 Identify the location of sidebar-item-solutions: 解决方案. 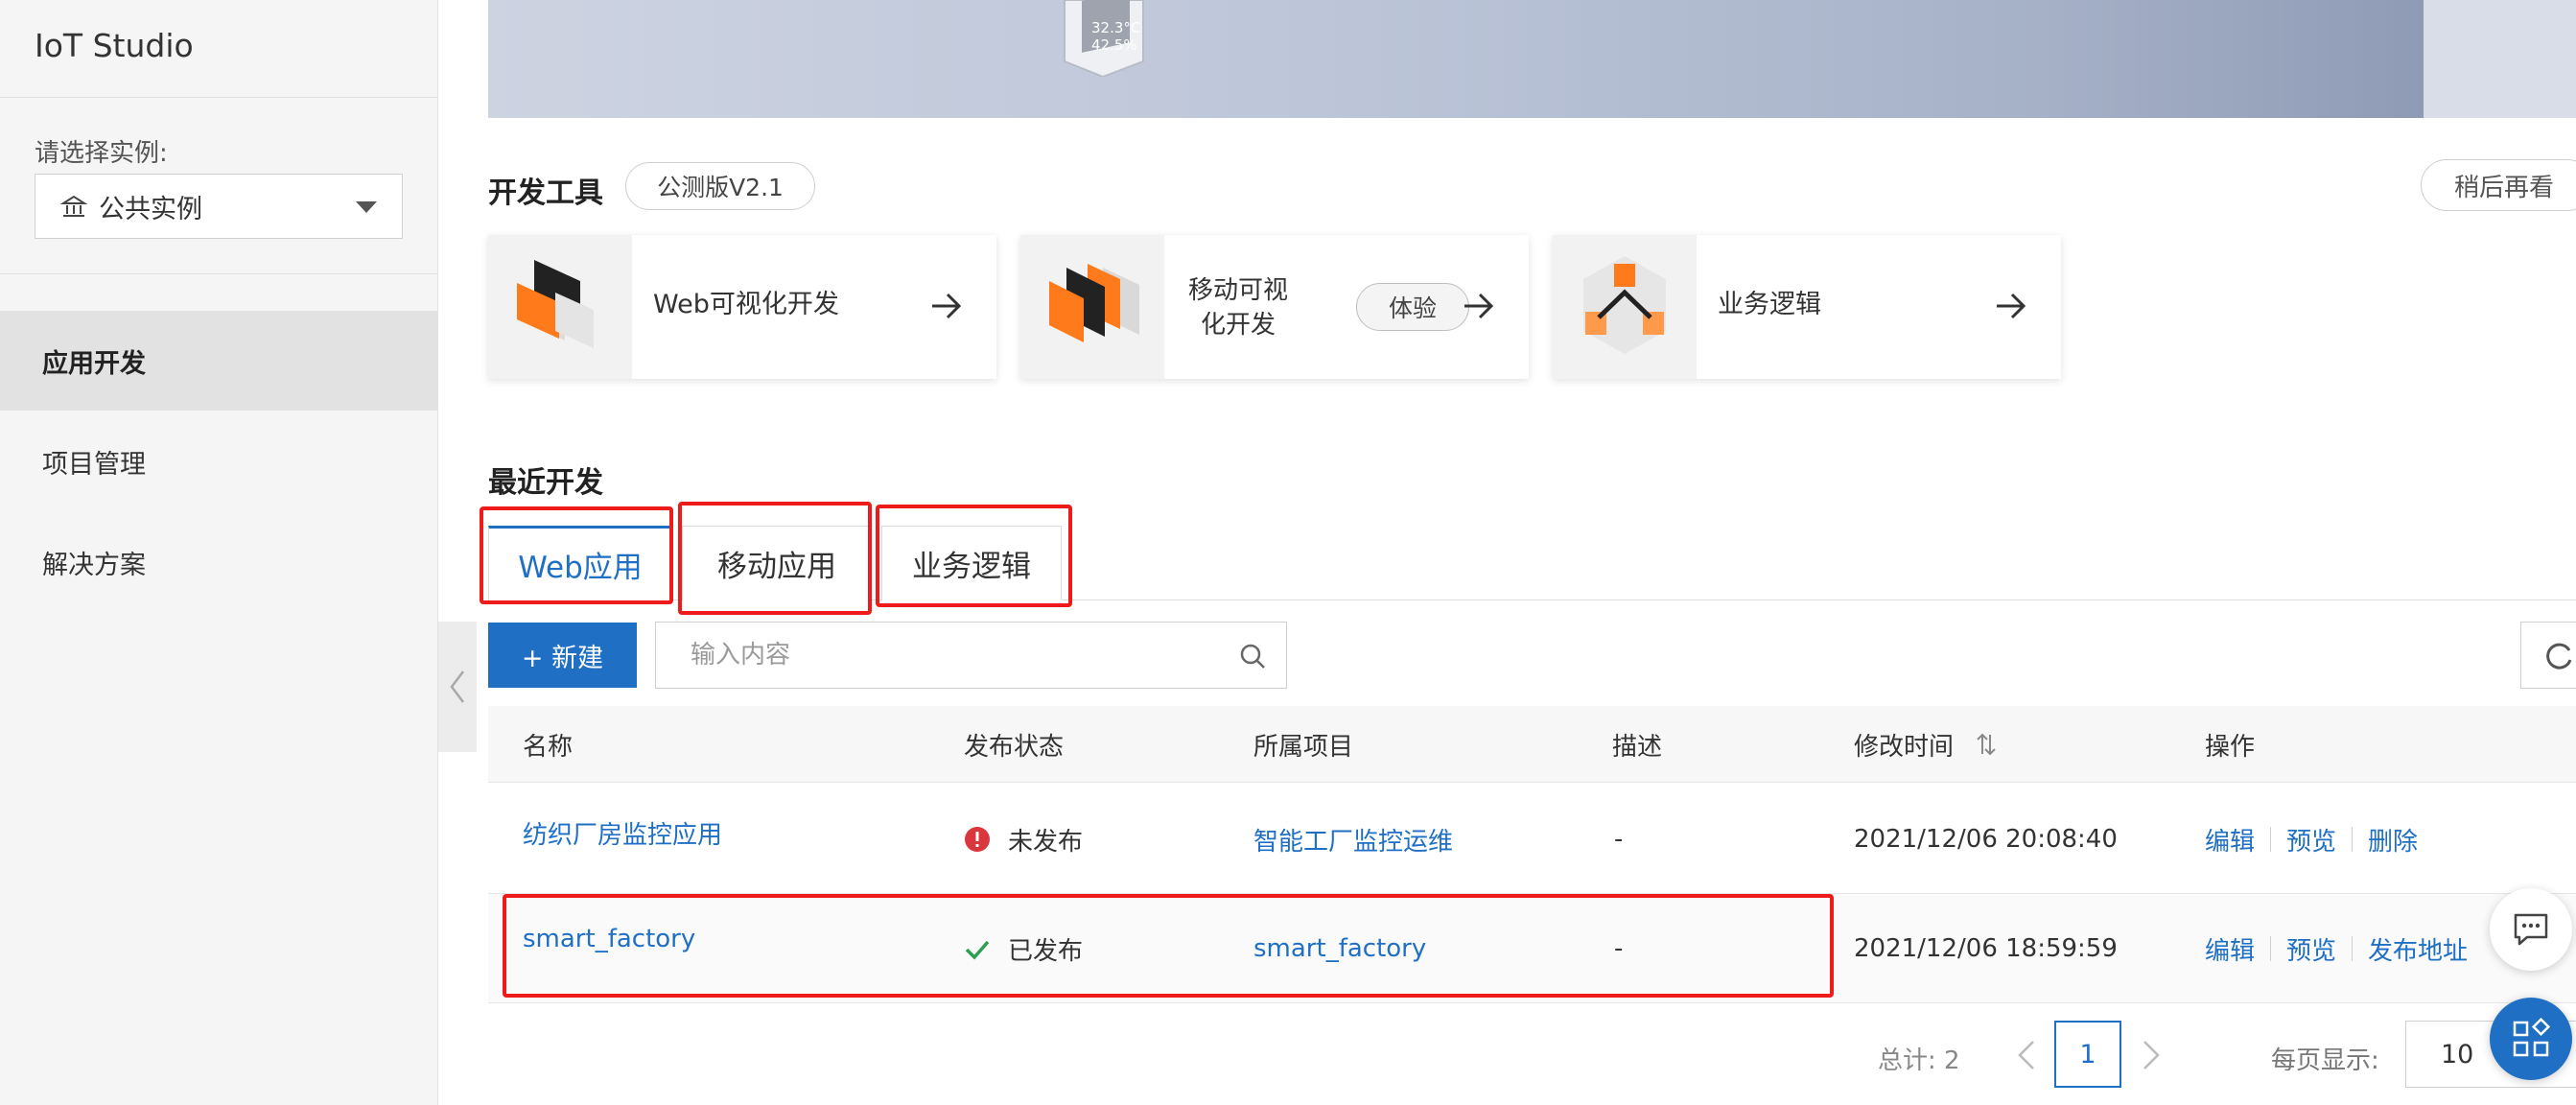
(219, 562).